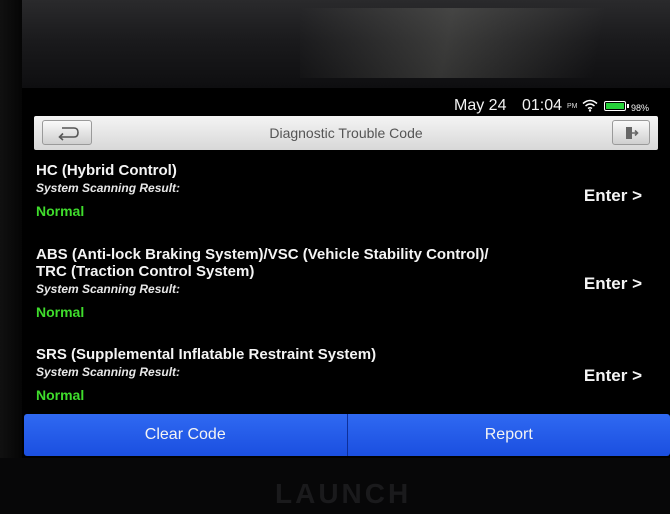 This screenshot has width=670, height=514. What do you see at coordinates (590, 105) in the screenshot?
I see `wifi-icon` at bounding box center [590, 105].